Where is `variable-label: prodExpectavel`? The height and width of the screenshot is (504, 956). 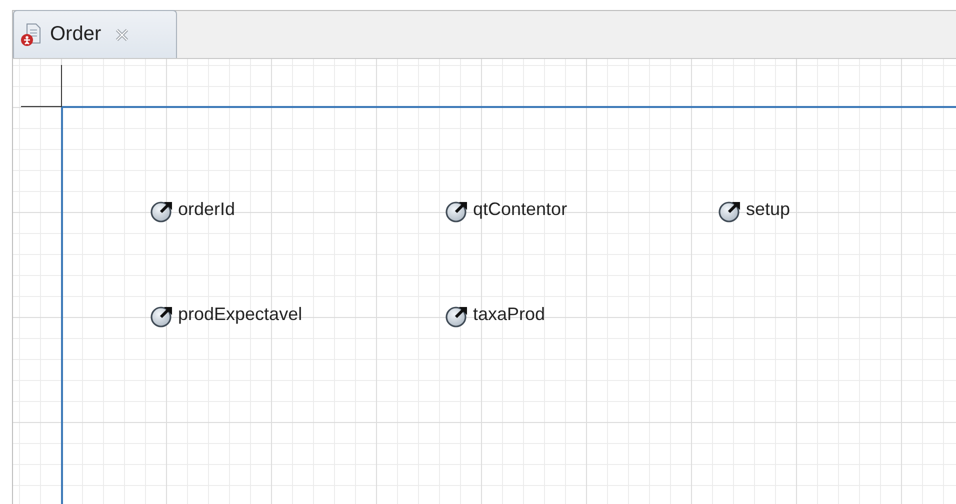 variable-label: prodExpectavel is located at coordinates (240, 314).